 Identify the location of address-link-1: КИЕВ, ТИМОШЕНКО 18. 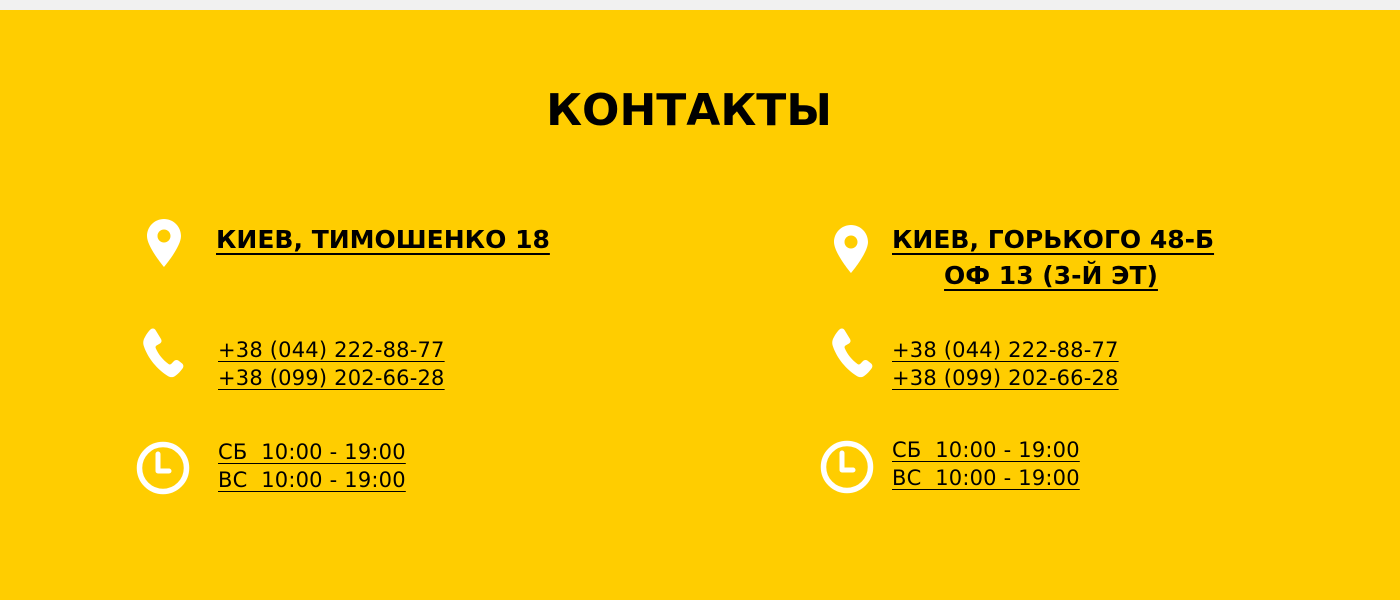
(383, 240).